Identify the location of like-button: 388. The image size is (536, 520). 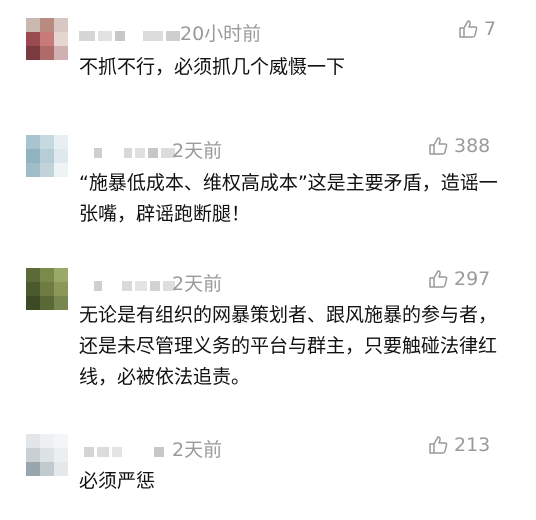
(459, 146).